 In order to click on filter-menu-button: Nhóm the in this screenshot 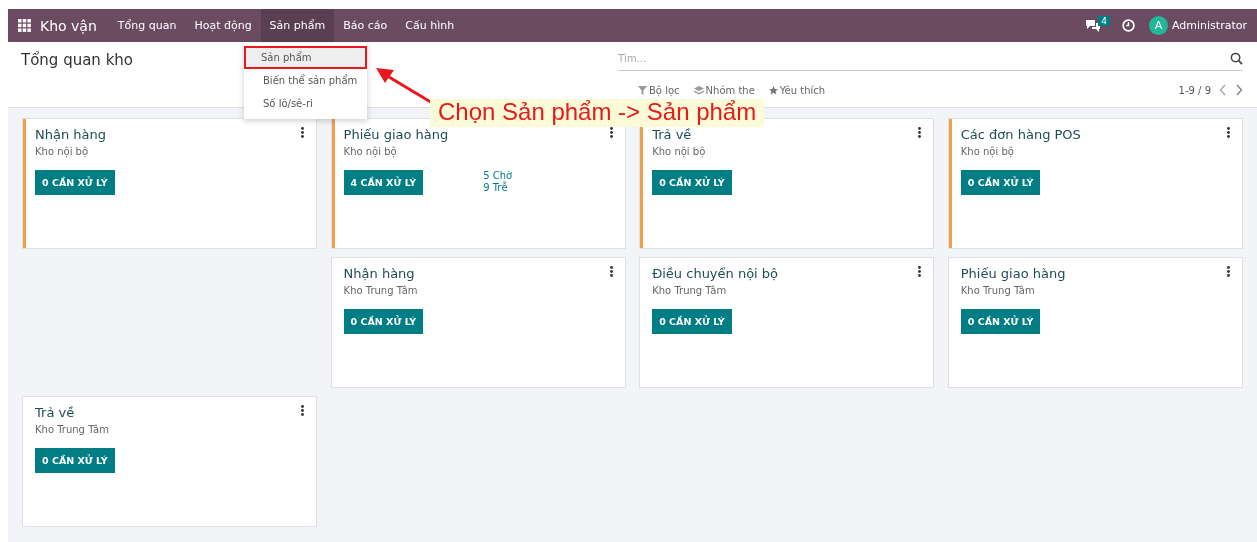, I will do `click(724, 90)`.